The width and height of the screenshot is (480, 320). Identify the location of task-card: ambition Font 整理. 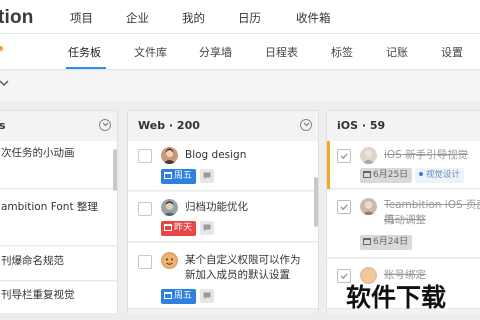
(58, 218).